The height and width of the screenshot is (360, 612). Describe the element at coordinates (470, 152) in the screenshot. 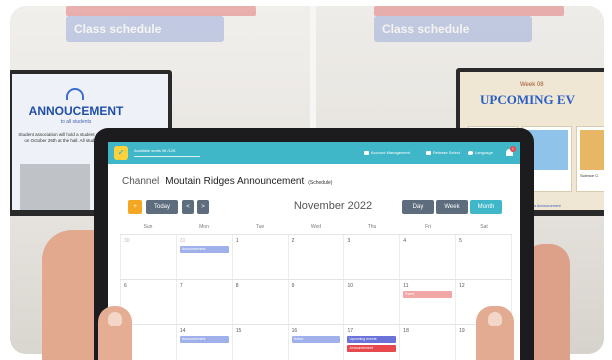

I see `globe-icon` at that location.